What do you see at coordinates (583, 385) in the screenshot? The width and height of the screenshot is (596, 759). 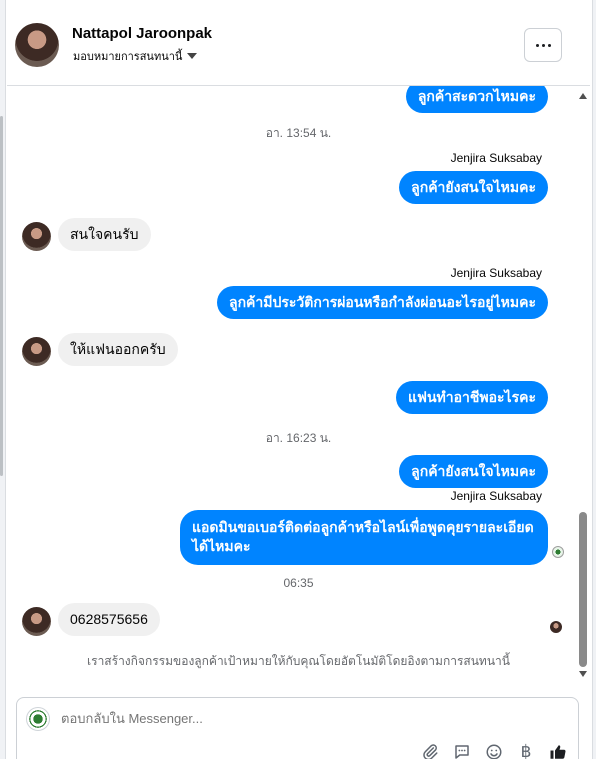 I see `thread-scrollbar` at bounding box center [583, 385].